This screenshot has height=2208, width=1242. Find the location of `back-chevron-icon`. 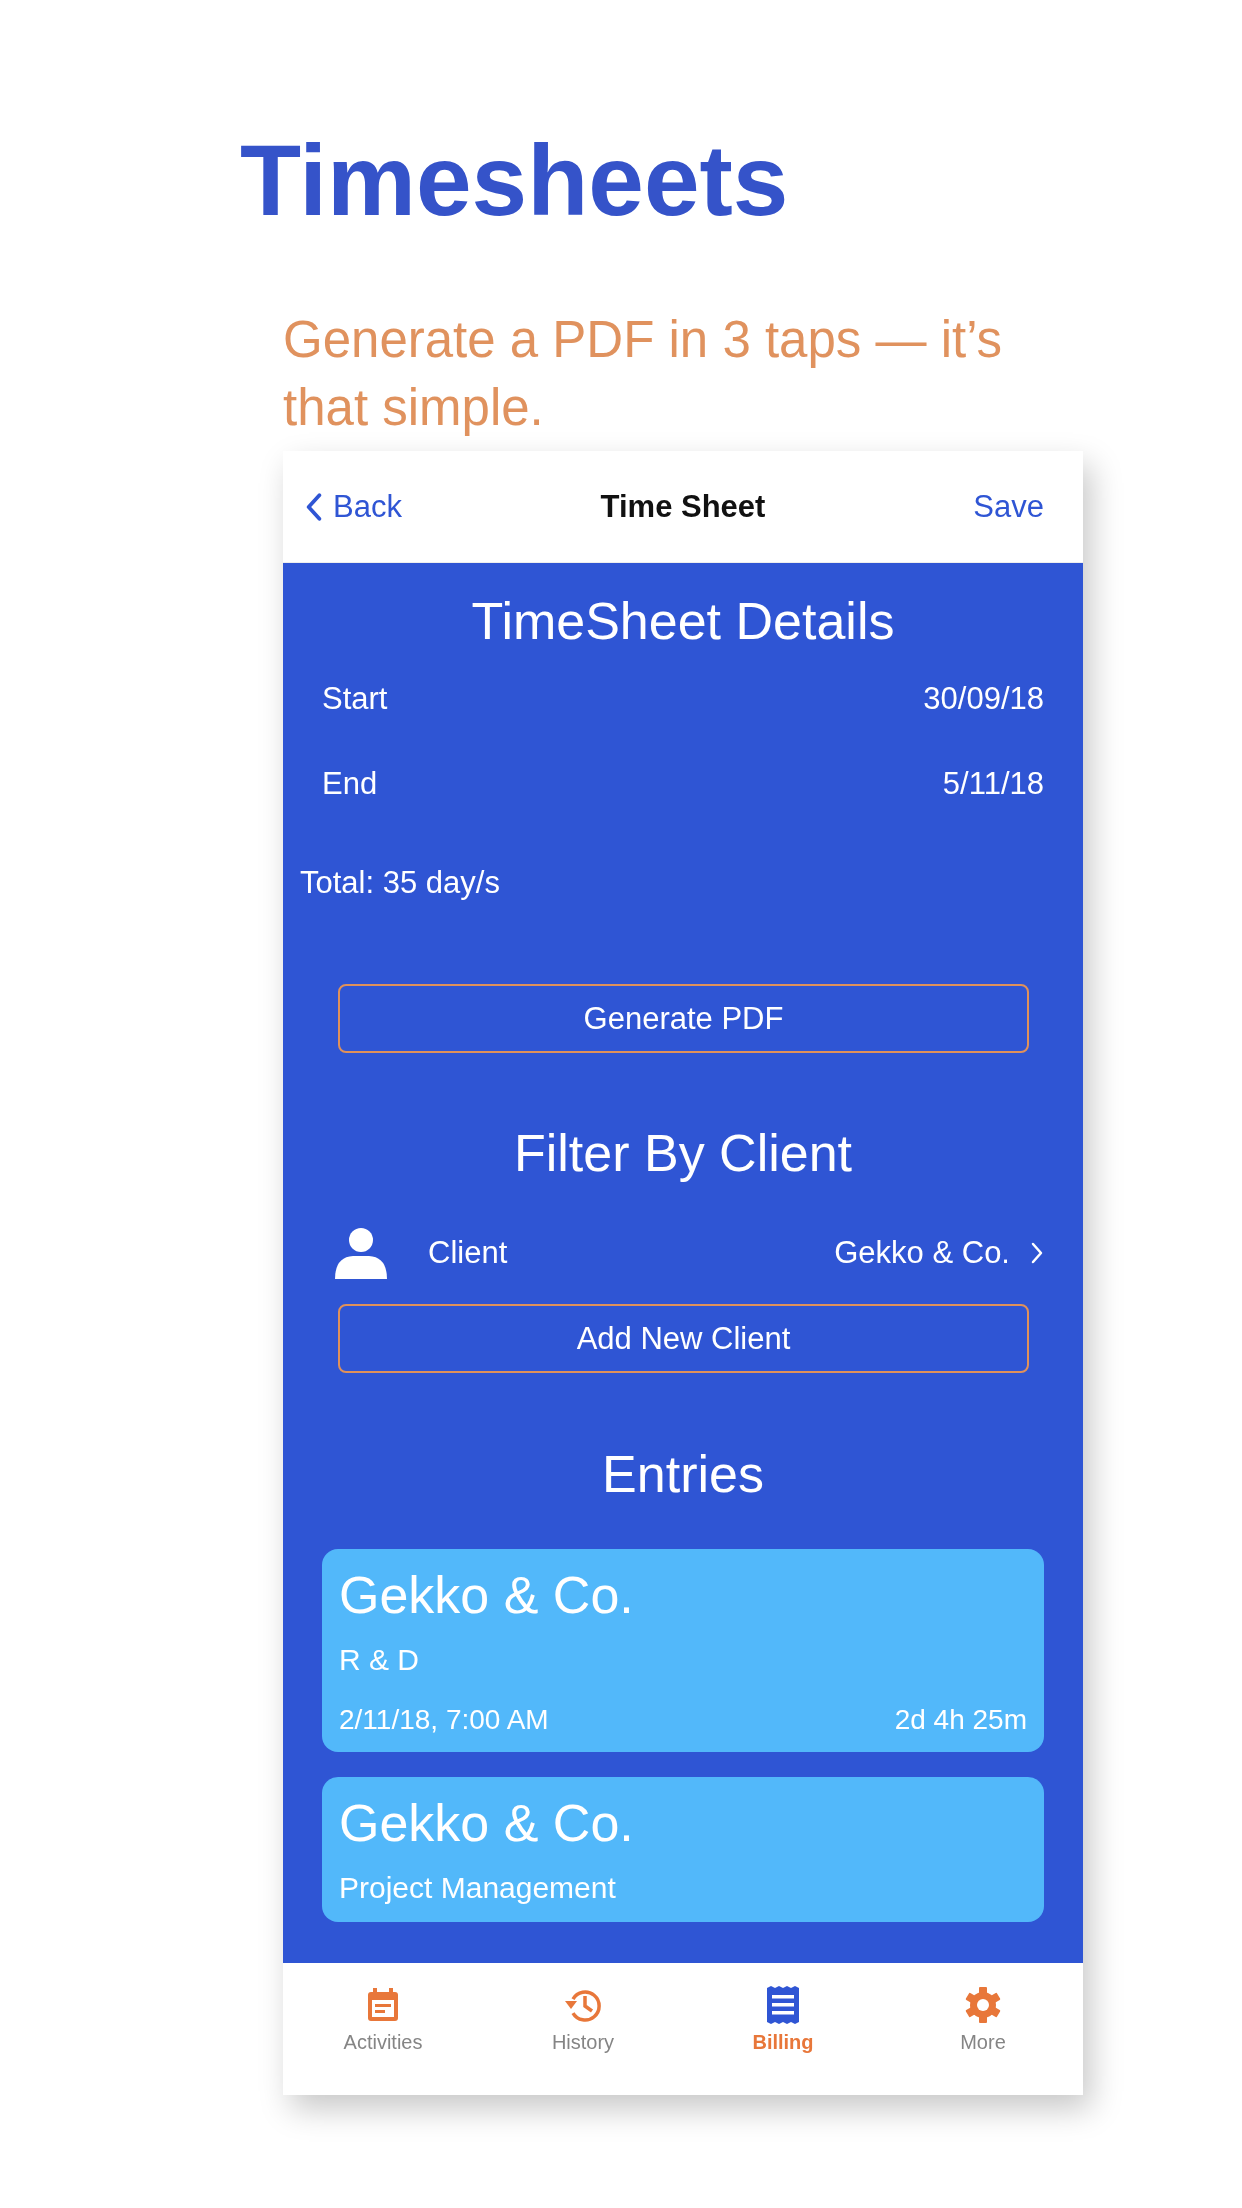

back-chevron-icon is located at coordinates (314, 506).